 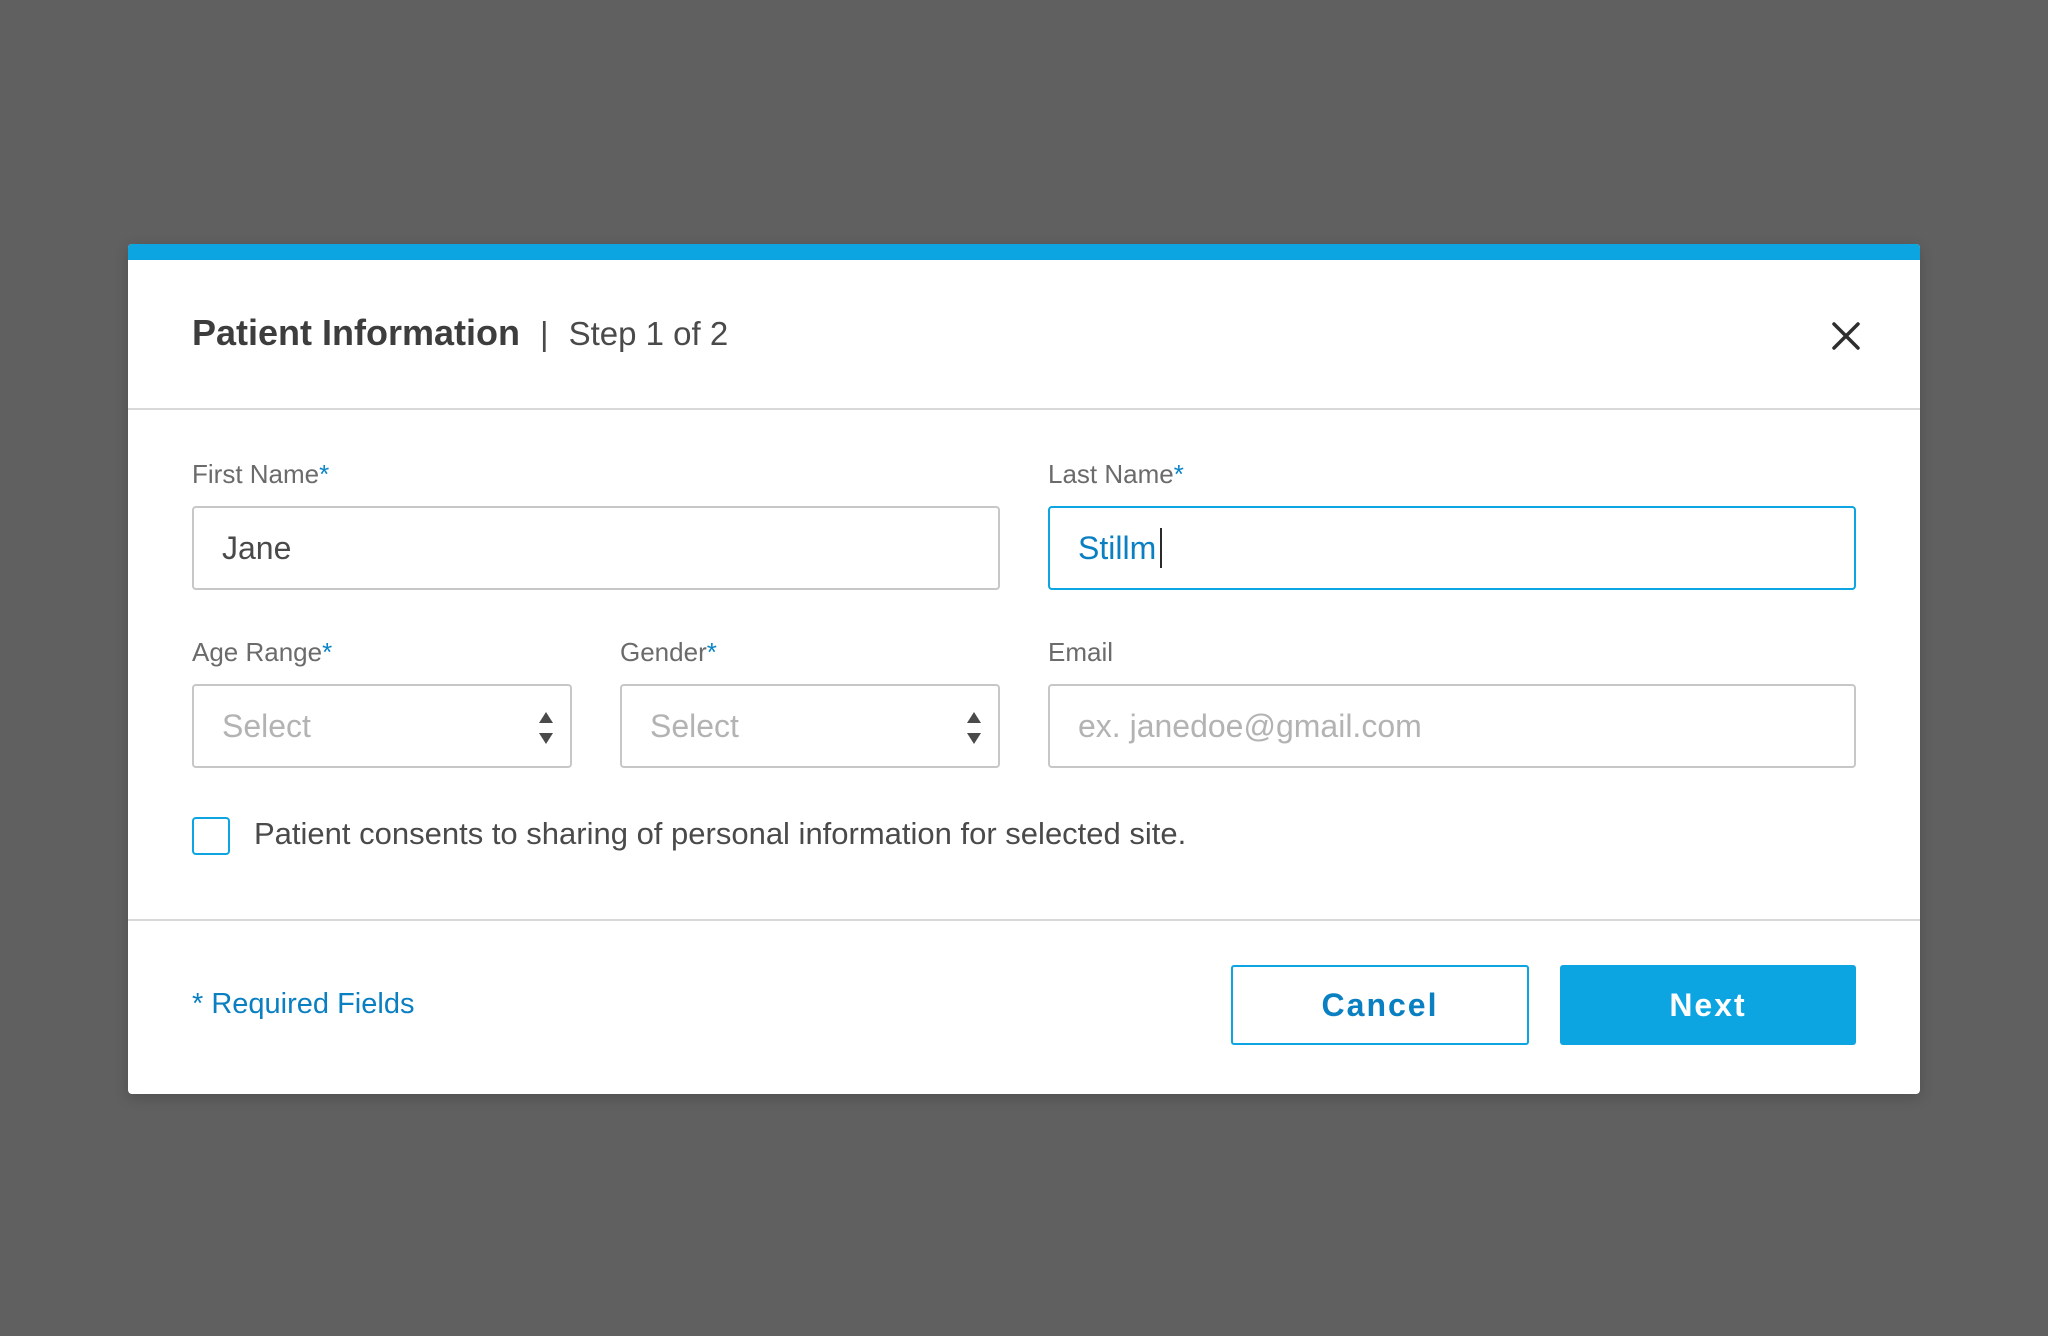 I want to click on email-input: ex. janedoe@gmail.com, so click(x=1452, y=726).